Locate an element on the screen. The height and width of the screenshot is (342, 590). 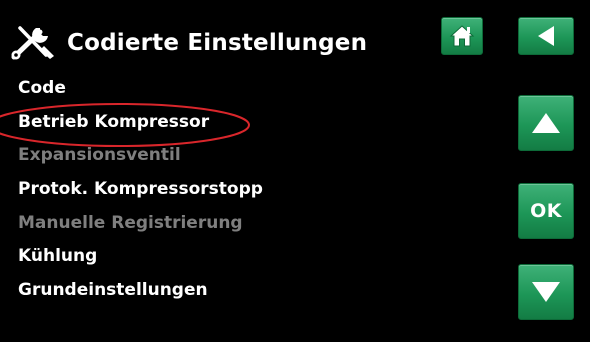
scroll-down-button is located at coordinates (546, 292).